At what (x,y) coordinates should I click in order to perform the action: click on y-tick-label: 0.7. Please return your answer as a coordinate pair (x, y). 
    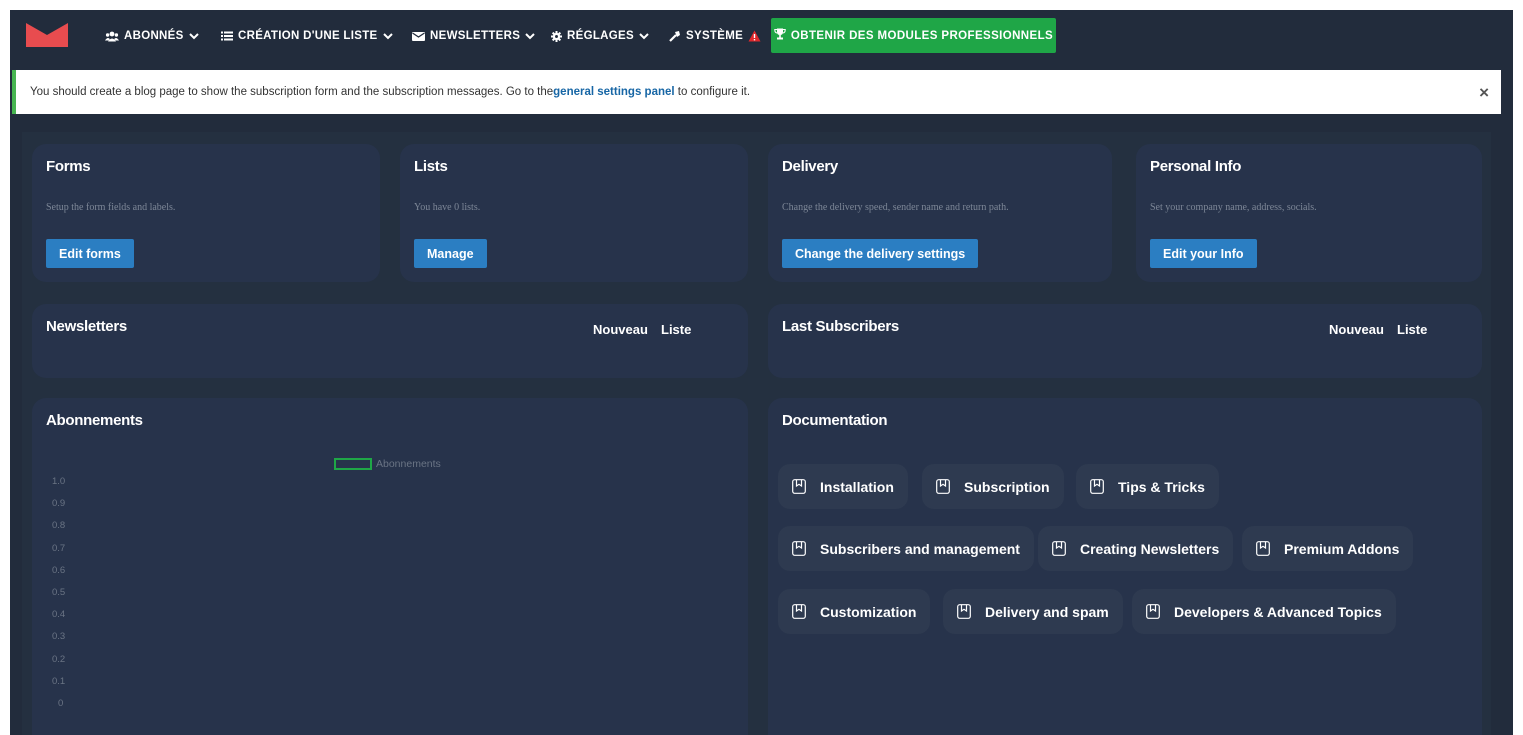
    Looking at the image, I should click on (59, 548).